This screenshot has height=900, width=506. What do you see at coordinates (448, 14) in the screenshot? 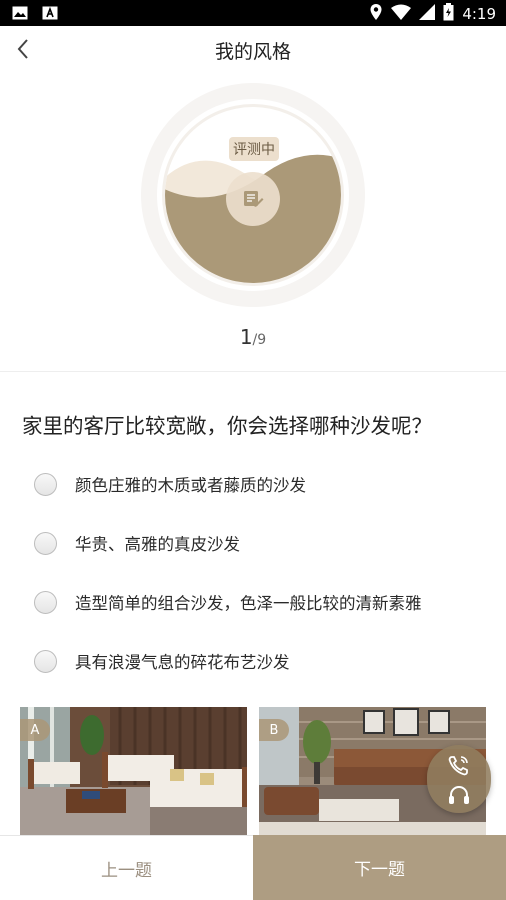
I see `battery-icon` at bounding box center [448, 14].